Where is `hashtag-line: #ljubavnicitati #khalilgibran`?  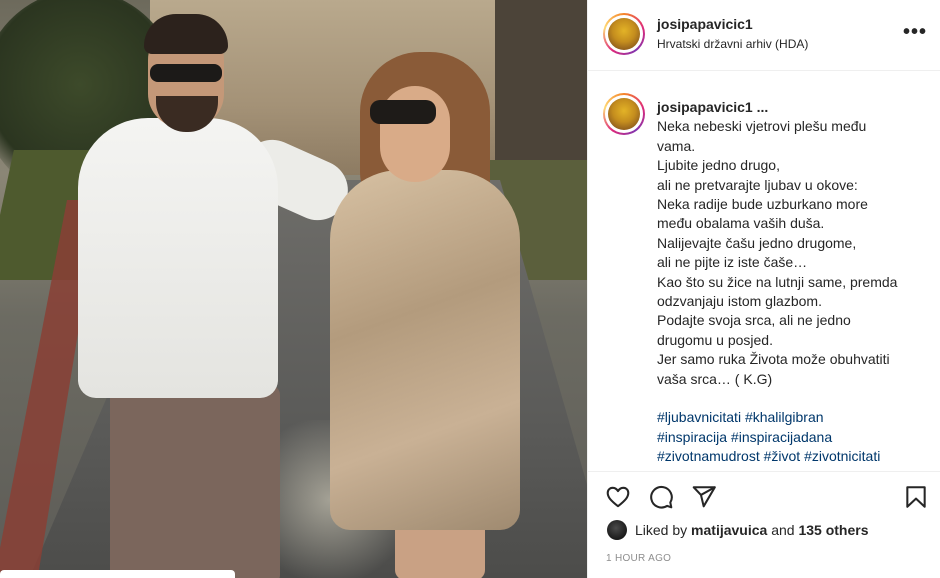
hashtag-line: #ljubavnicitati #khalilgibran is located at coordinates (788, 417).